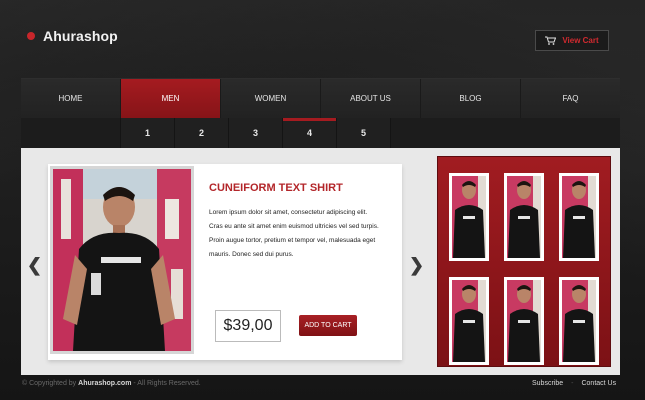 This screenshot has width=645, height=400. I want to click on next-arrow-icon: ❯, so click(416, 265).